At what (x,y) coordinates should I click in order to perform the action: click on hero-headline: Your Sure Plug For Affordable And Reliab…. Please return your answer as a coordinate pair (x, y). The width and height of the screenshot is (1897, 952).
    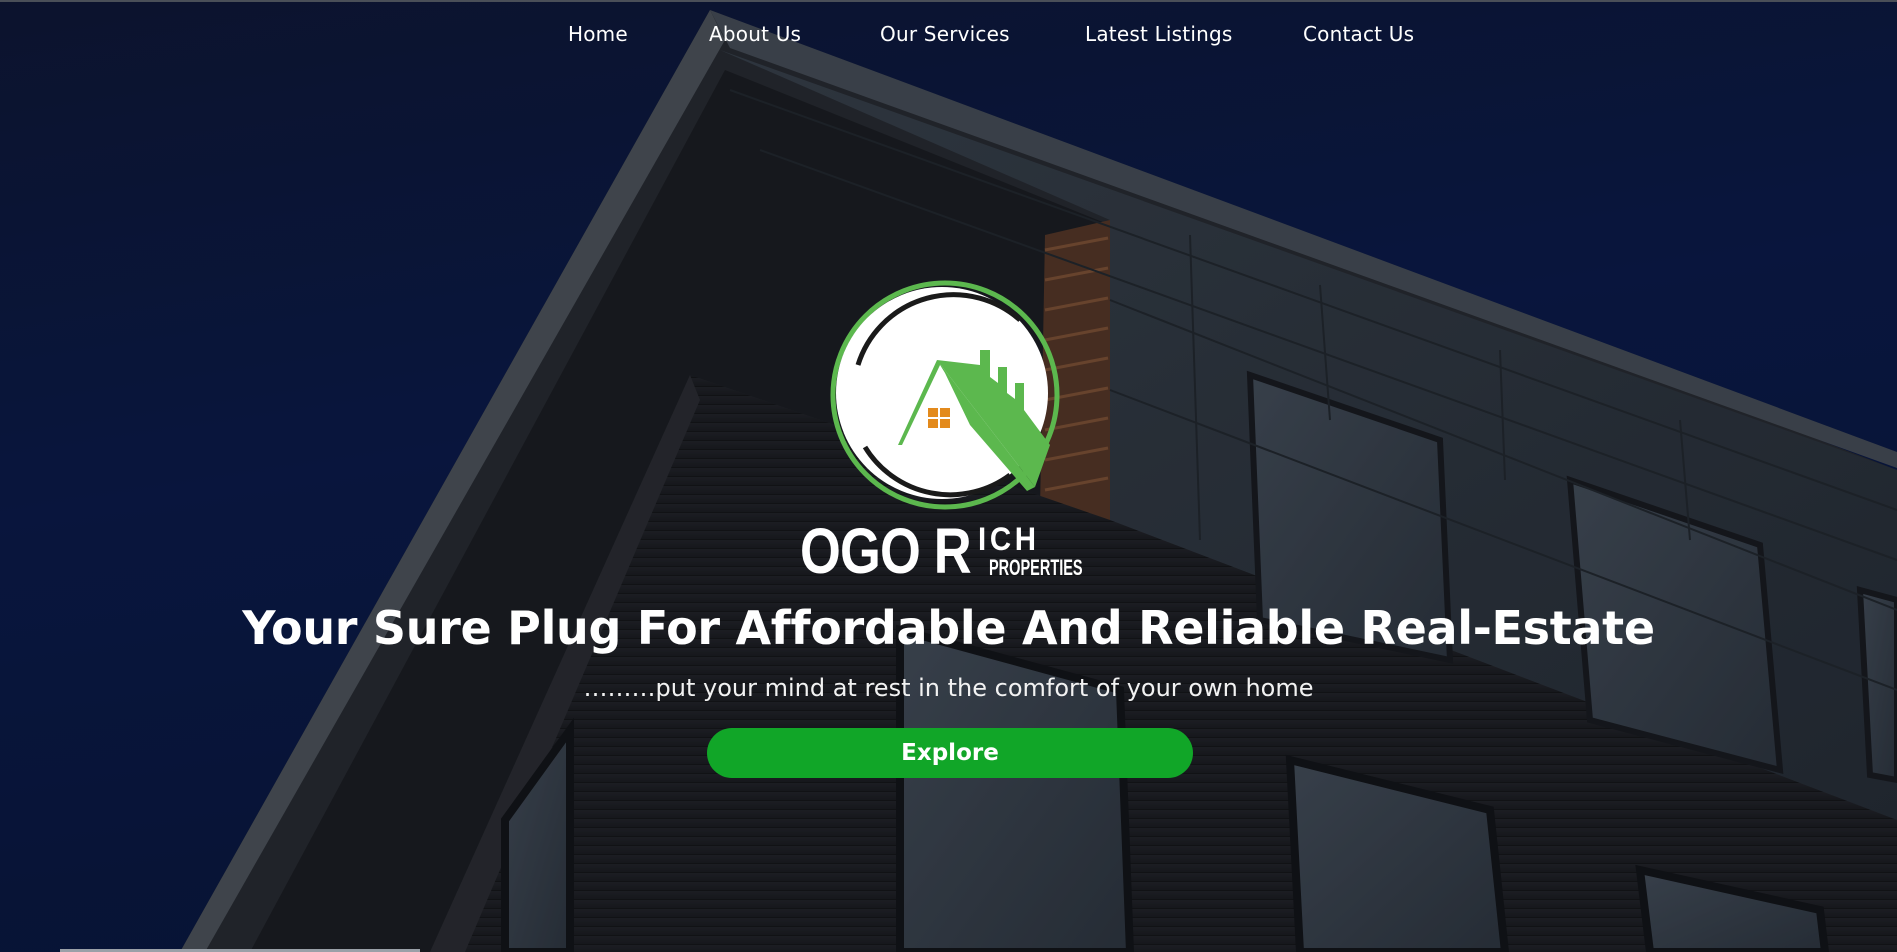
    Looking at the image, I should click on (948, 628).